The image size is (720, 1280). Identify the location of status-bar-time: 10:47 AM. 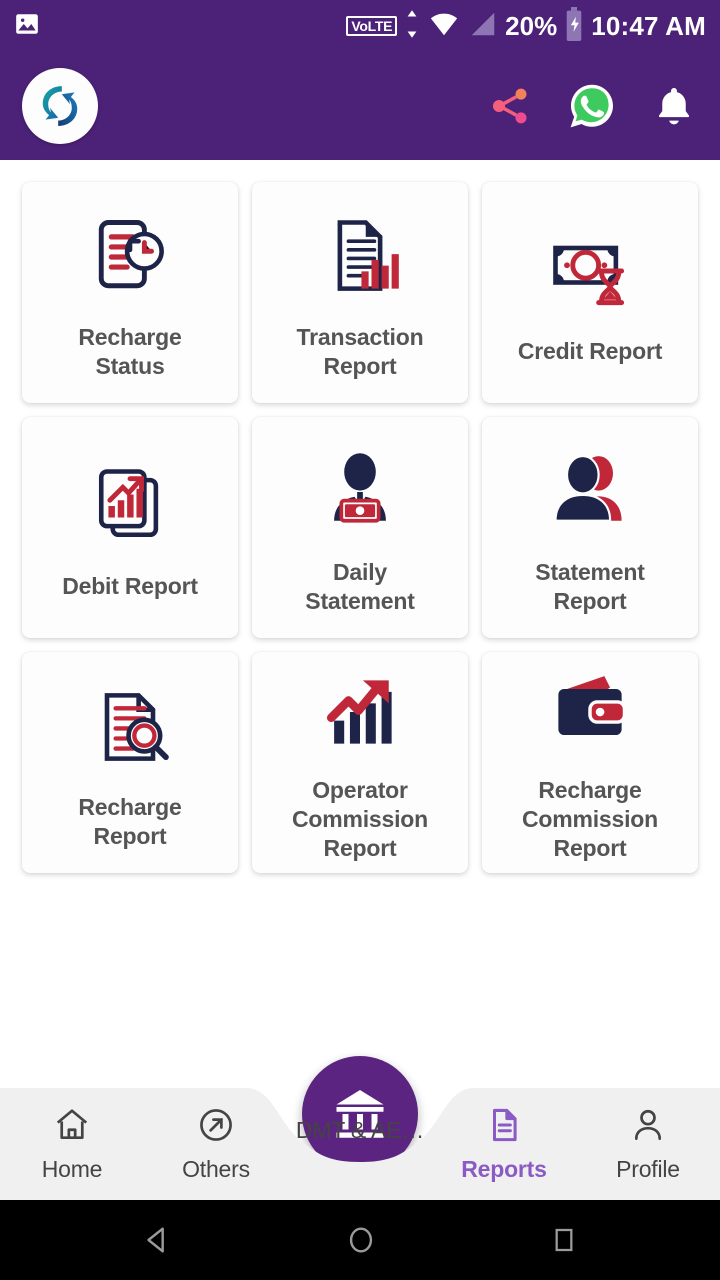
(648, 25).